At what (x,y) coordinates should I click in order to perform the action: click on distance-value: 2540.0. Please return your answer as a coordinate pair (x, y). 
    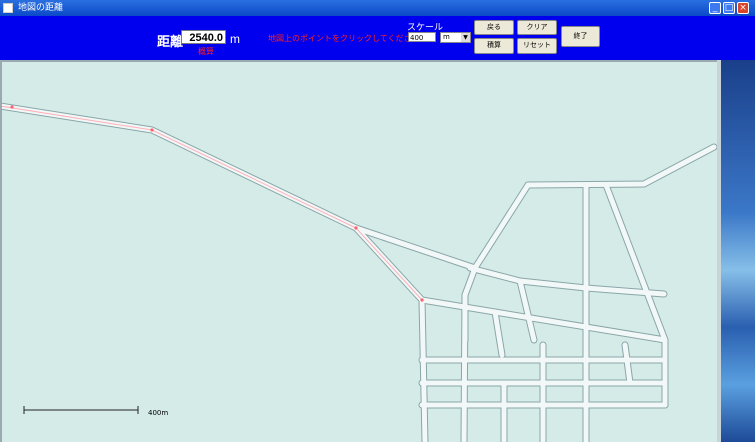
    Looking at the image, I should click on (203, 37).